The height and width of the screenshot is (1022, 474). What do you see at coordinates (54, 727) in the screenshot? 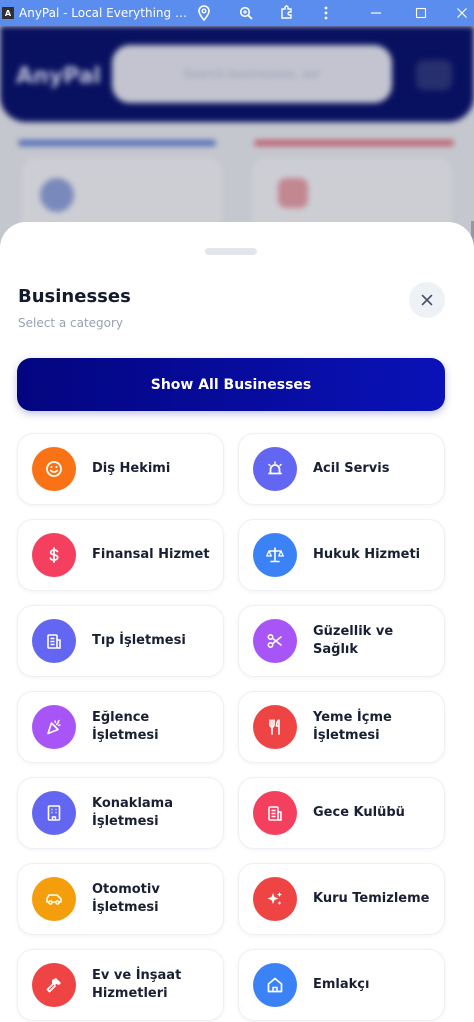
I see `party-icon` at bounding box center [54, 727].